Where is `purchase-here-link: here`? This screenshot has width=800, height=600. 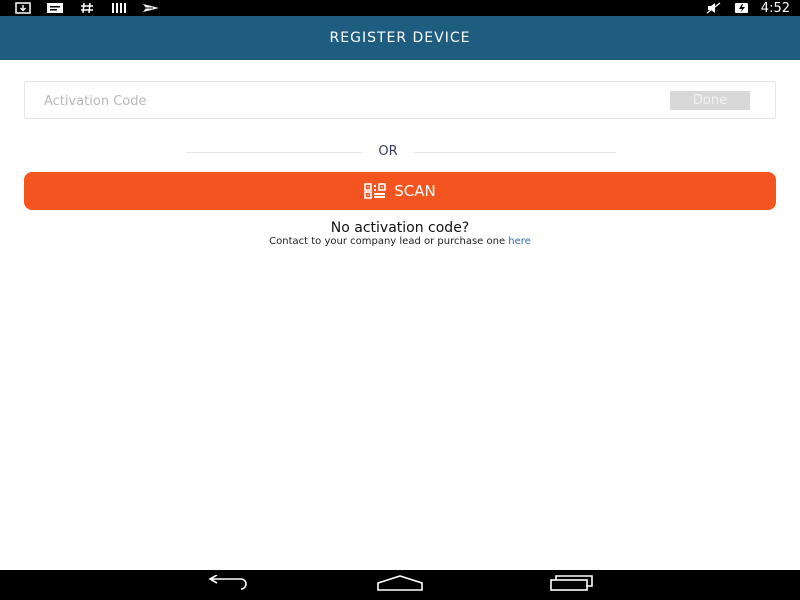
purchase-here-link: here is located at coordinates (519, 241).